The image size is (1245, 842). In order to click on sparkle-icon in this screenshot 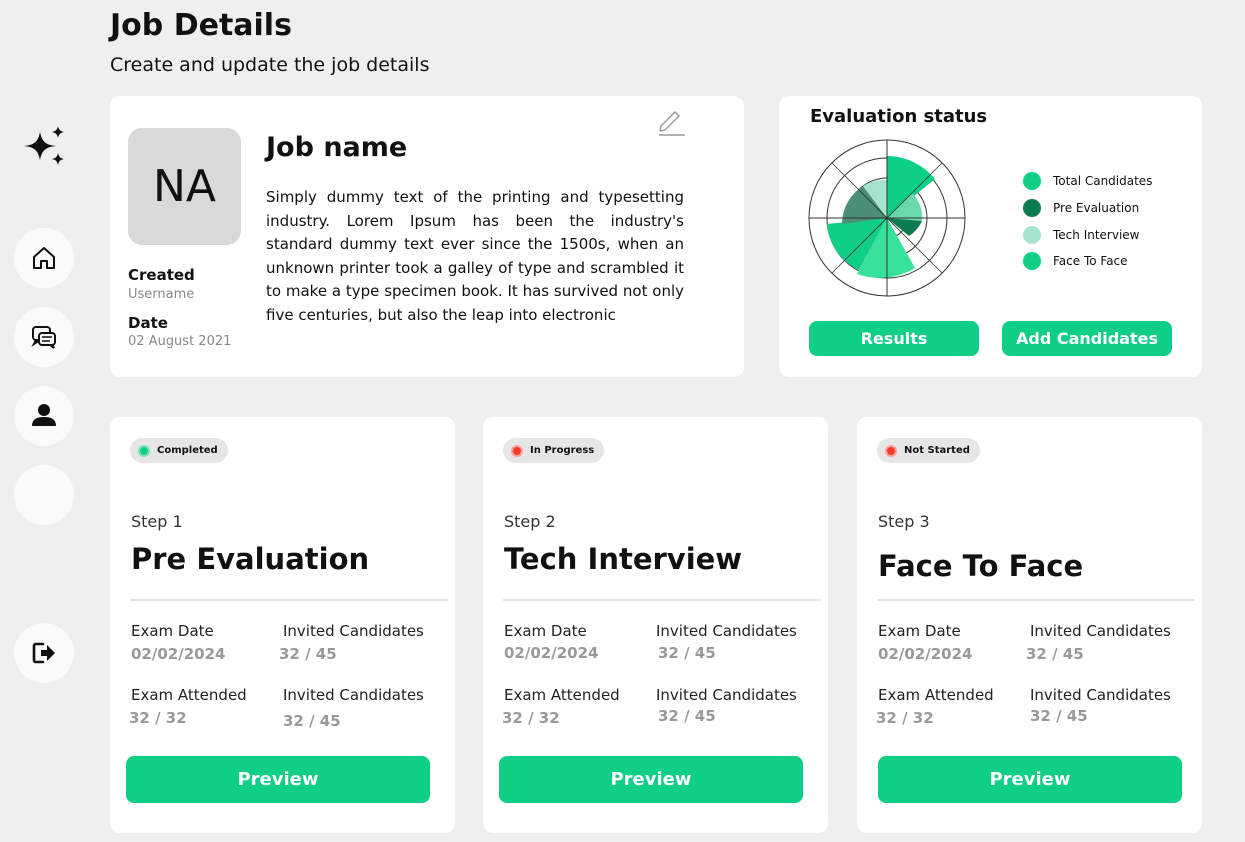, I will do `click(45, 146)`.